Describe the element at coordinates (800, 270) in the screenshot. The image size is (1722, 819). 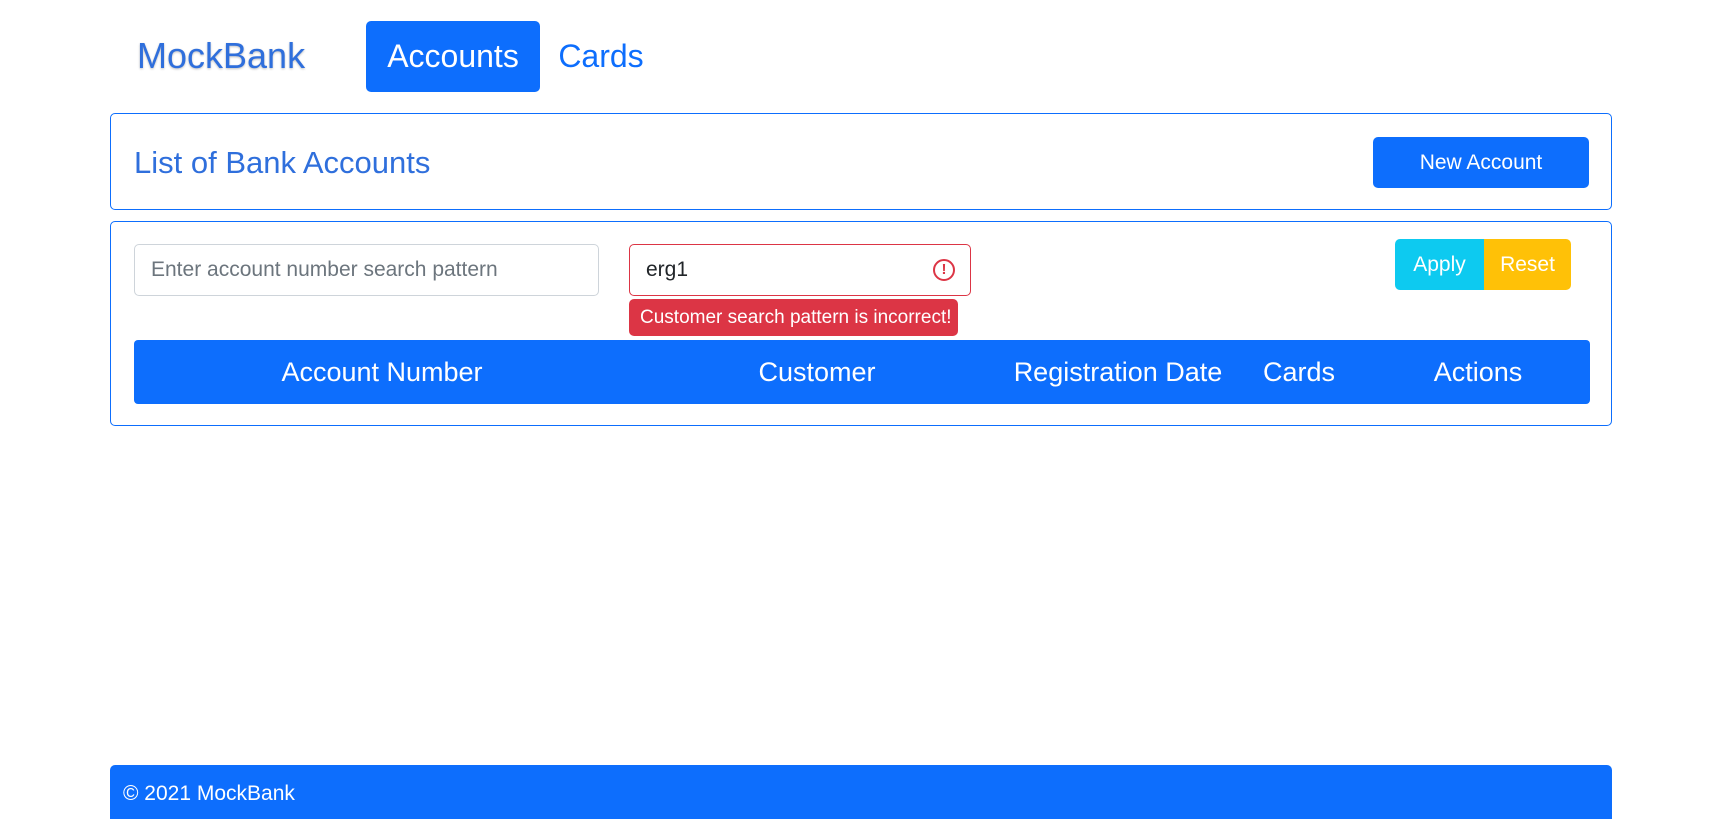
I see `customer-search-input` at that location.